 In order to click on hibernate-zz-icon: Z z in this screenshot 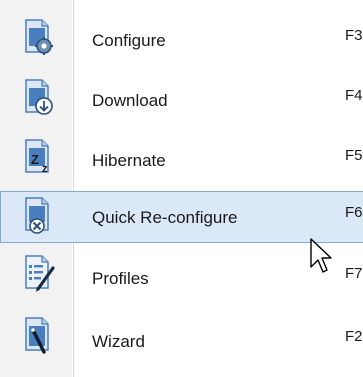, I will do `click(39, 158)`.